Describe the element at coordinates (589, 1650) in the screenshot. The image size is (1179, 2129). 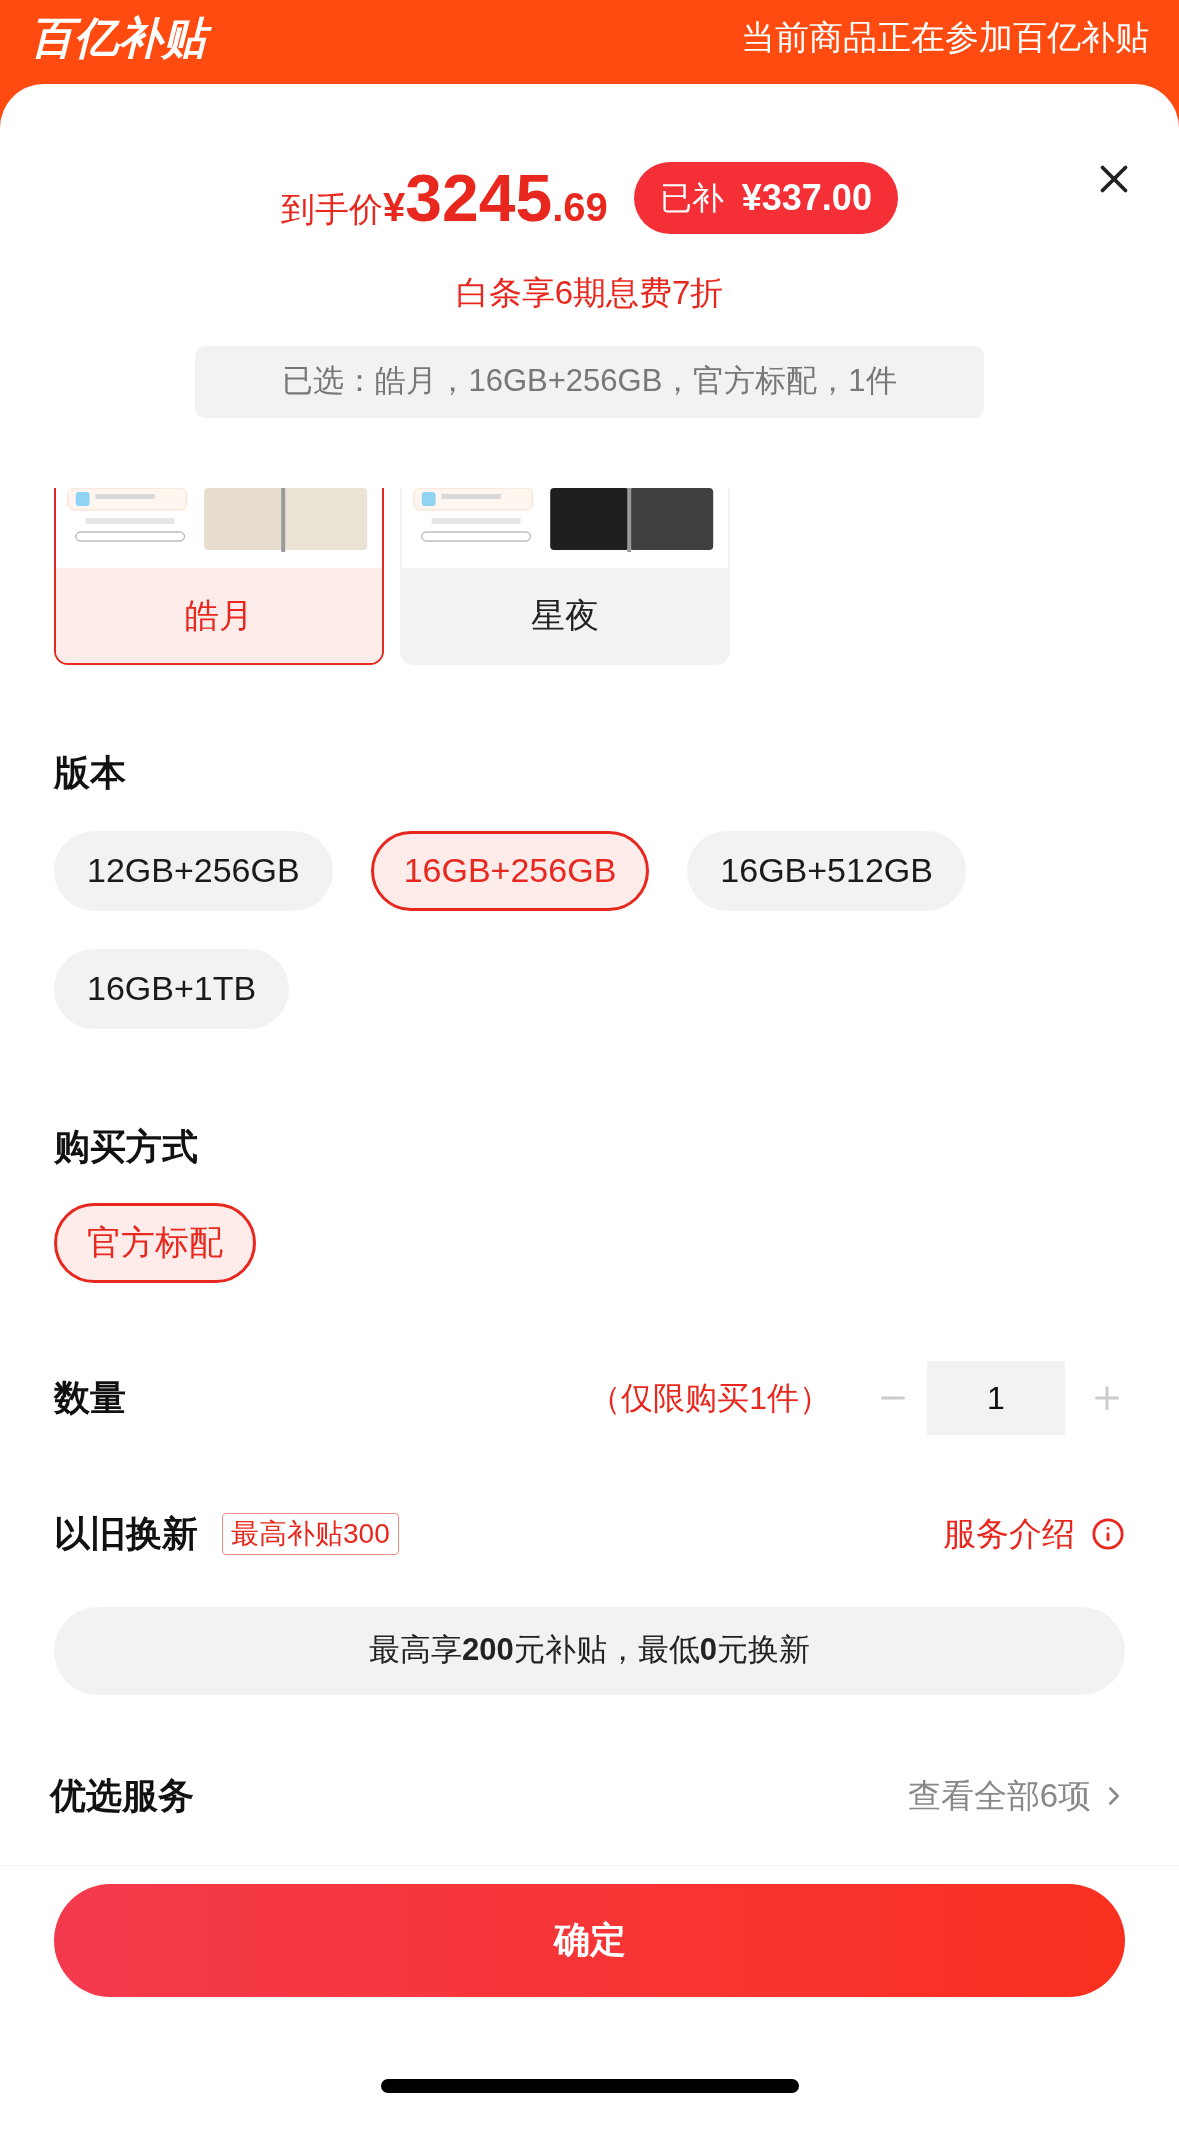
I see `trade-in-info: 最高享200元补贴，最低0元换新` at that location.